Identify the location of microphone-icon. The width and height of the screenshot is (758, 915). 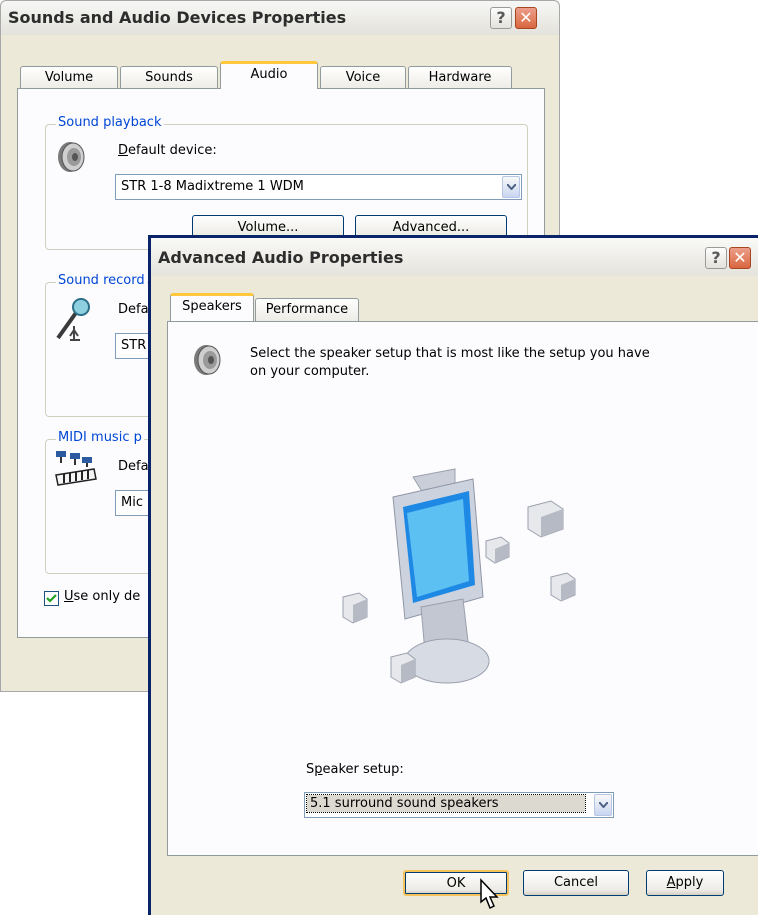
(72, 320).